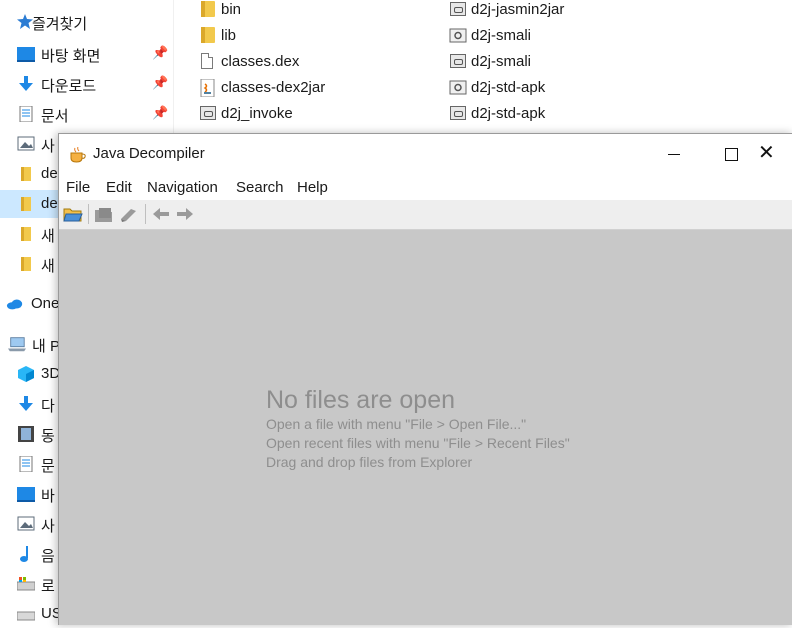 This screenshot has width=792, height=628. I want to click on save-source-icon, so click(129, 214).